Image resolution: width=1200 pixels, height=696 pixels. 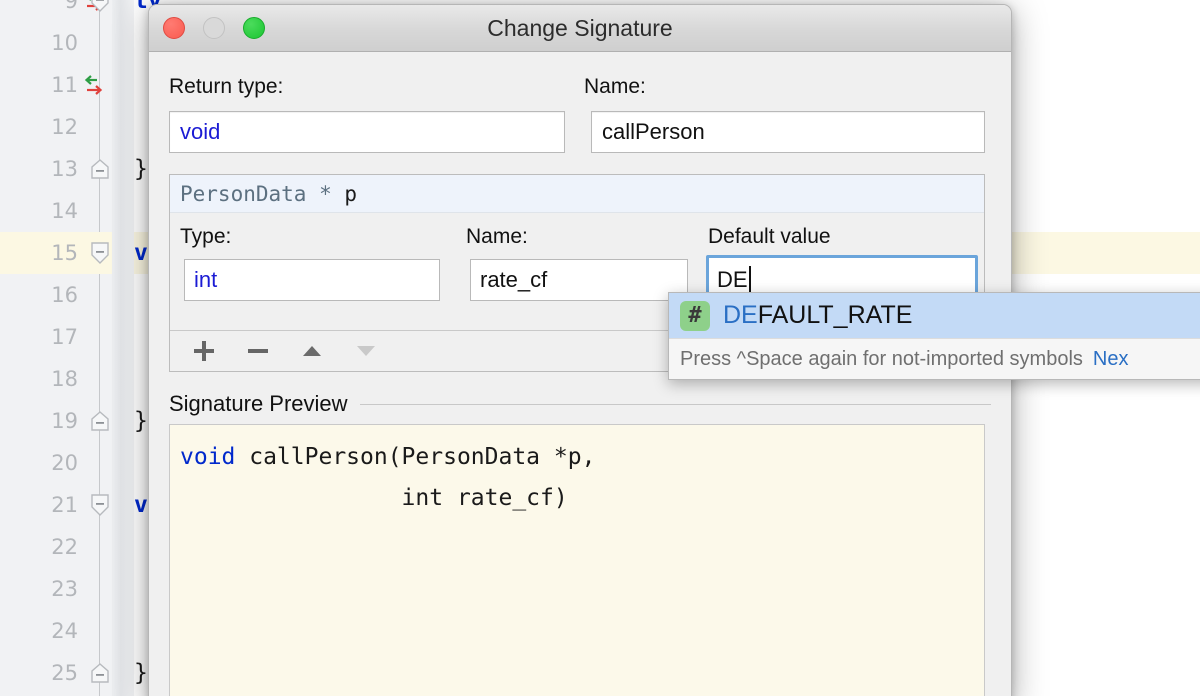 What do you see at coordinates (374, 498) in the screenshot?
I see `signature-line2: int rate_cf)` at bounding box center [374, 498].